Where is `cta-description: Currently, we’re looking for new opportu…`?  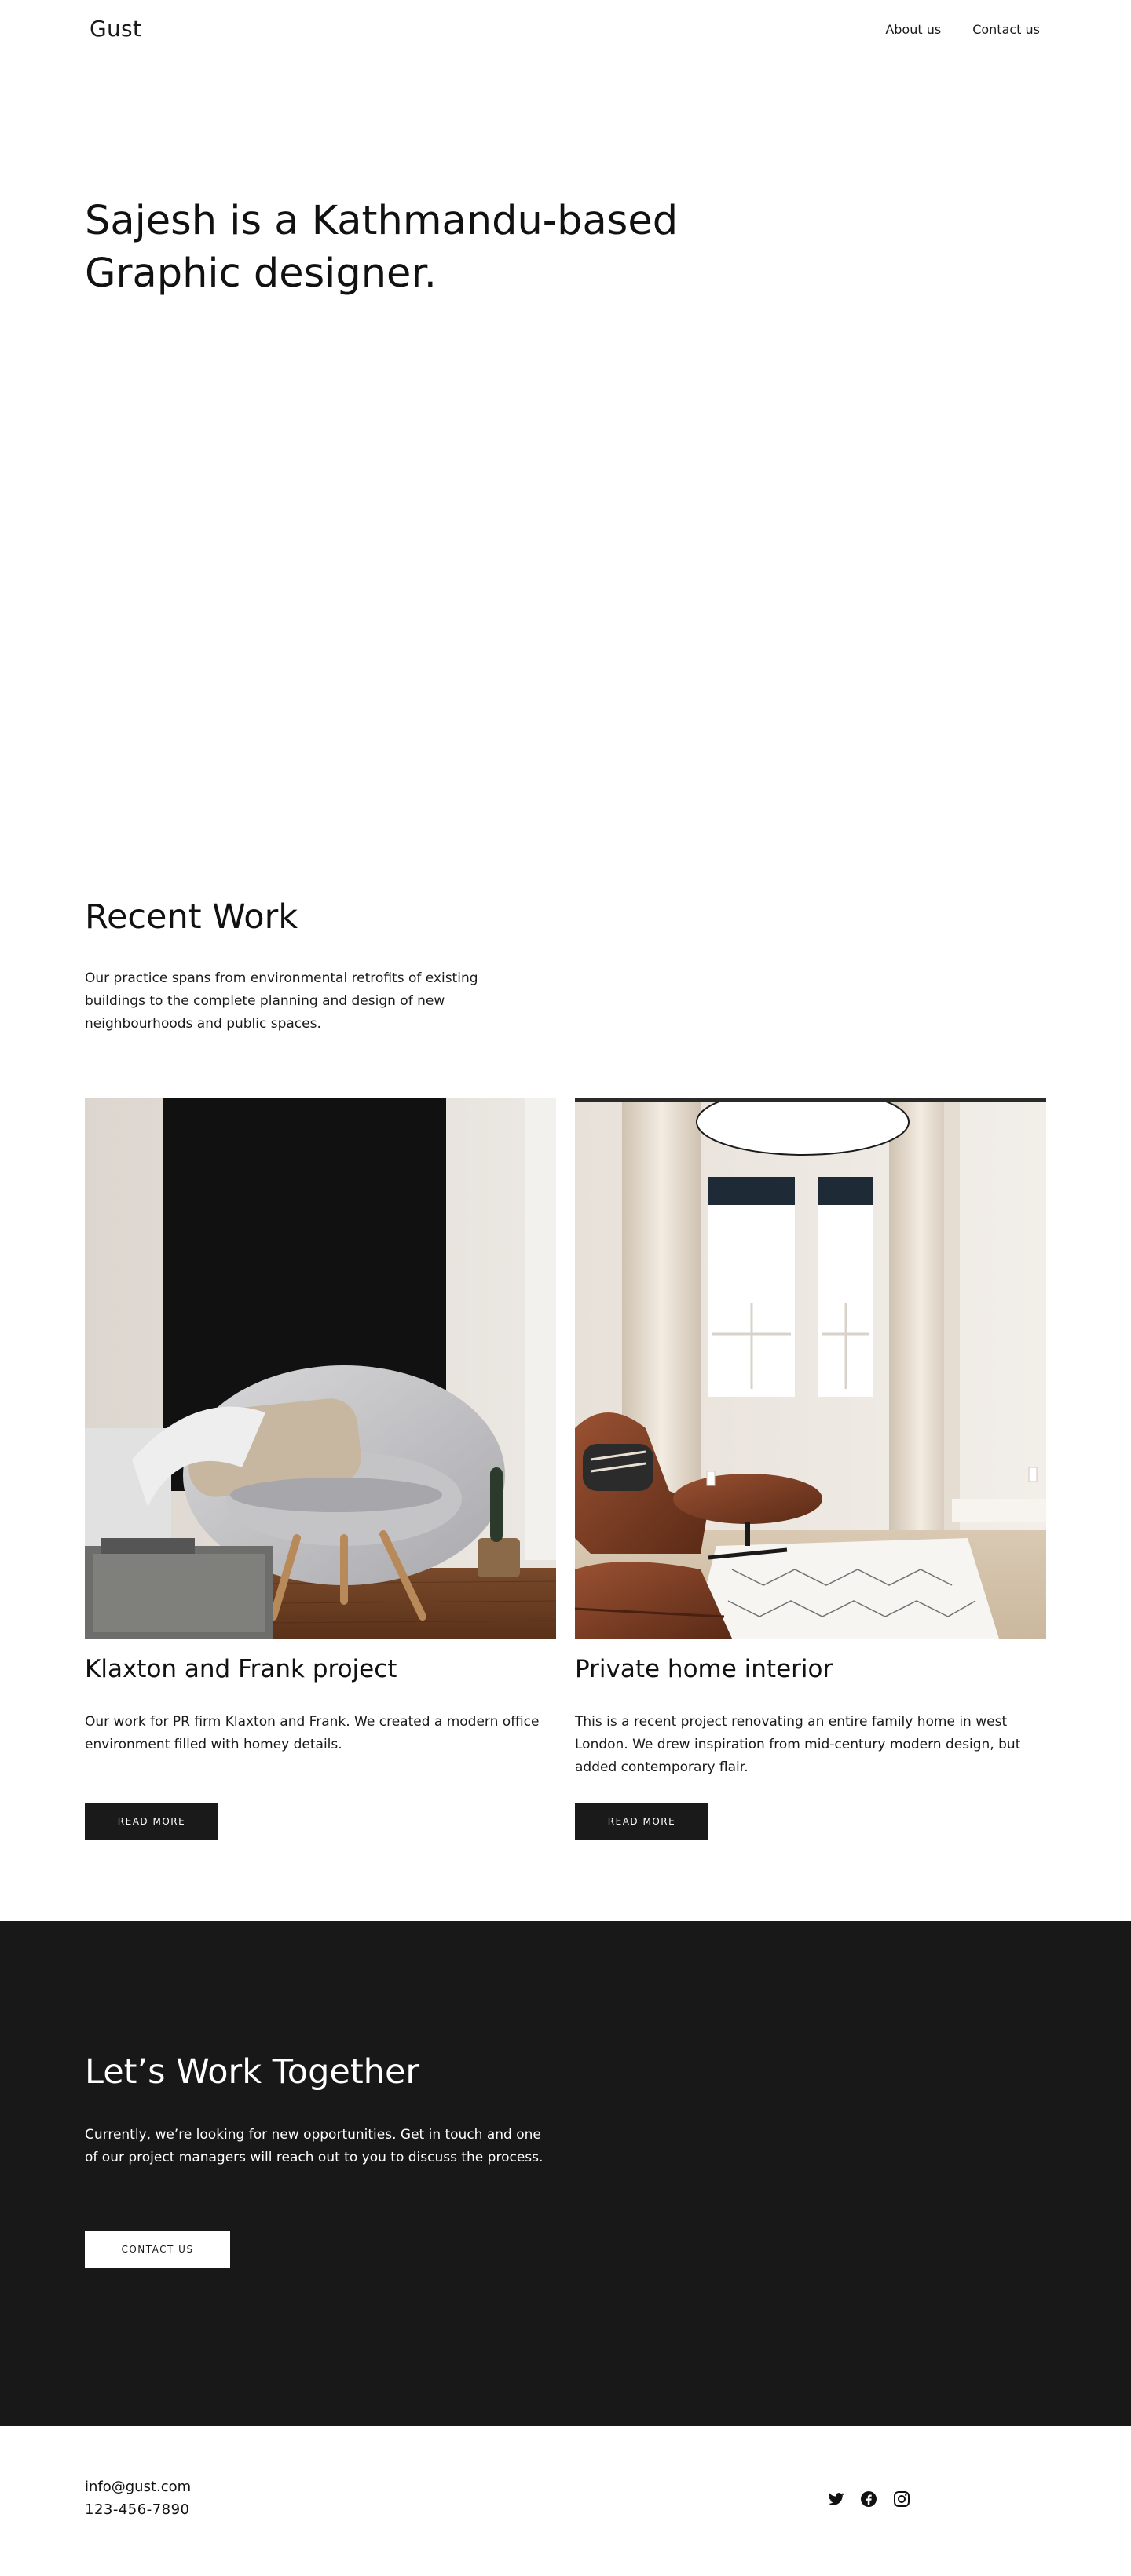 cta-description: Currently, we’re looking for new opportu… is located at coordinates (314, 2146).